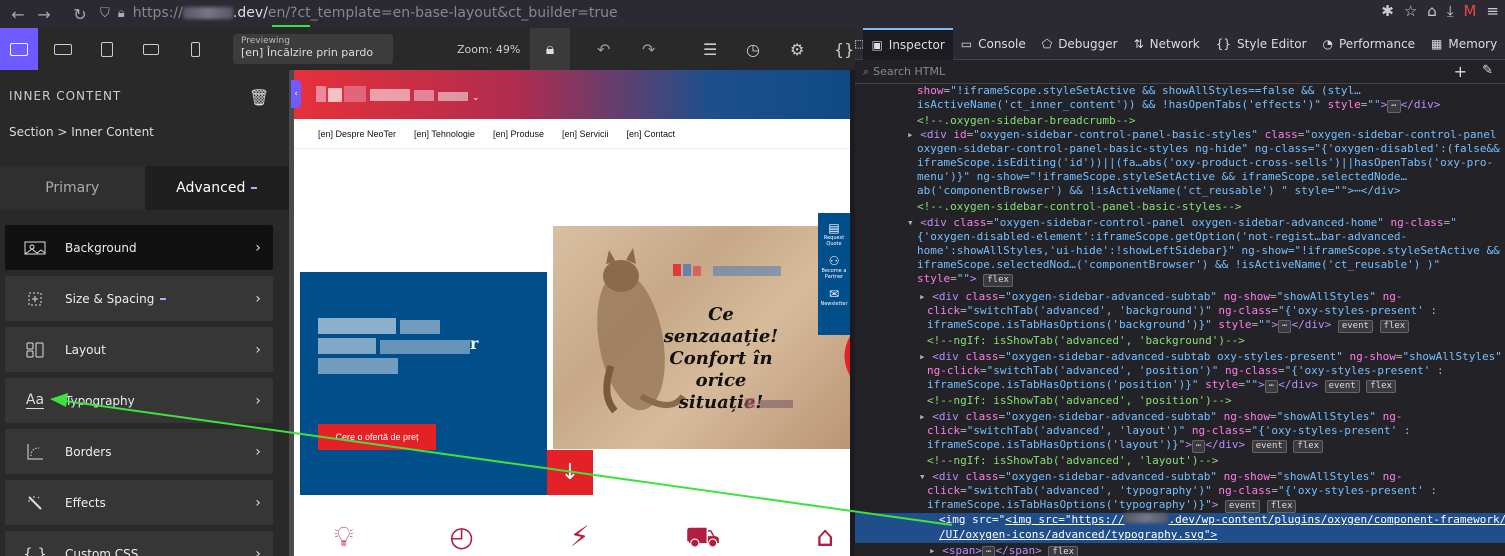 Image resolution: width=1505 pixels, height=556 pixels. What do you see at coordinates (585, 134) in the screenshot?
I see `nav-link: [en] Servicii` at bounding box center [585, 134].